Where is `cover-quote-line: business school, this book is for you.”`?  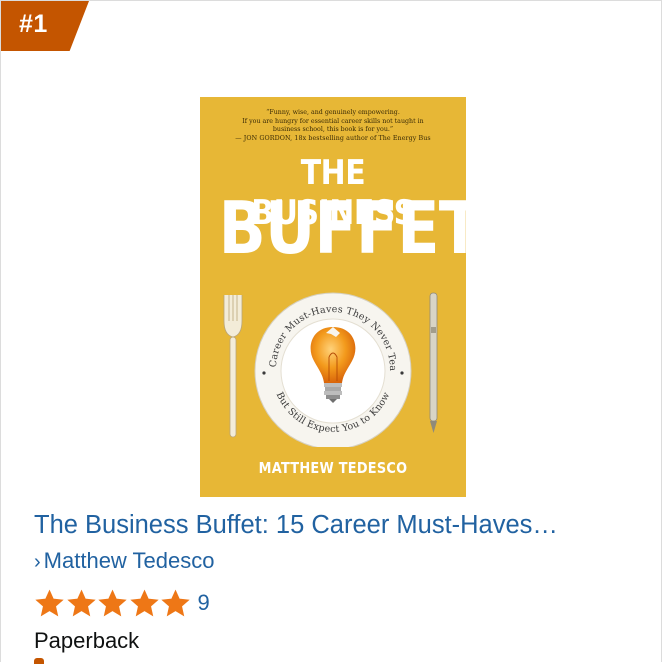 cover-quote-line: business school, this book is for you.” is located at coordinates (333, 130).